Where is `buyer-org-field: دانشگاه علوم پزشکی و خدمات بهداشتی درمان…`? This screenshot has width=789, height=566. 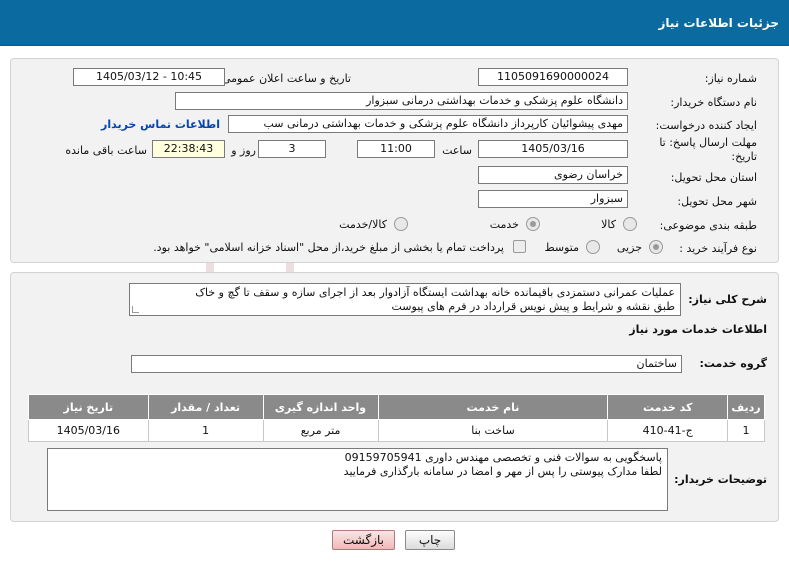 buyer-org-field: دانشگاه علوم پزشکی و خدمات بهداشتی درمان… is located at coordinates (401, 101).